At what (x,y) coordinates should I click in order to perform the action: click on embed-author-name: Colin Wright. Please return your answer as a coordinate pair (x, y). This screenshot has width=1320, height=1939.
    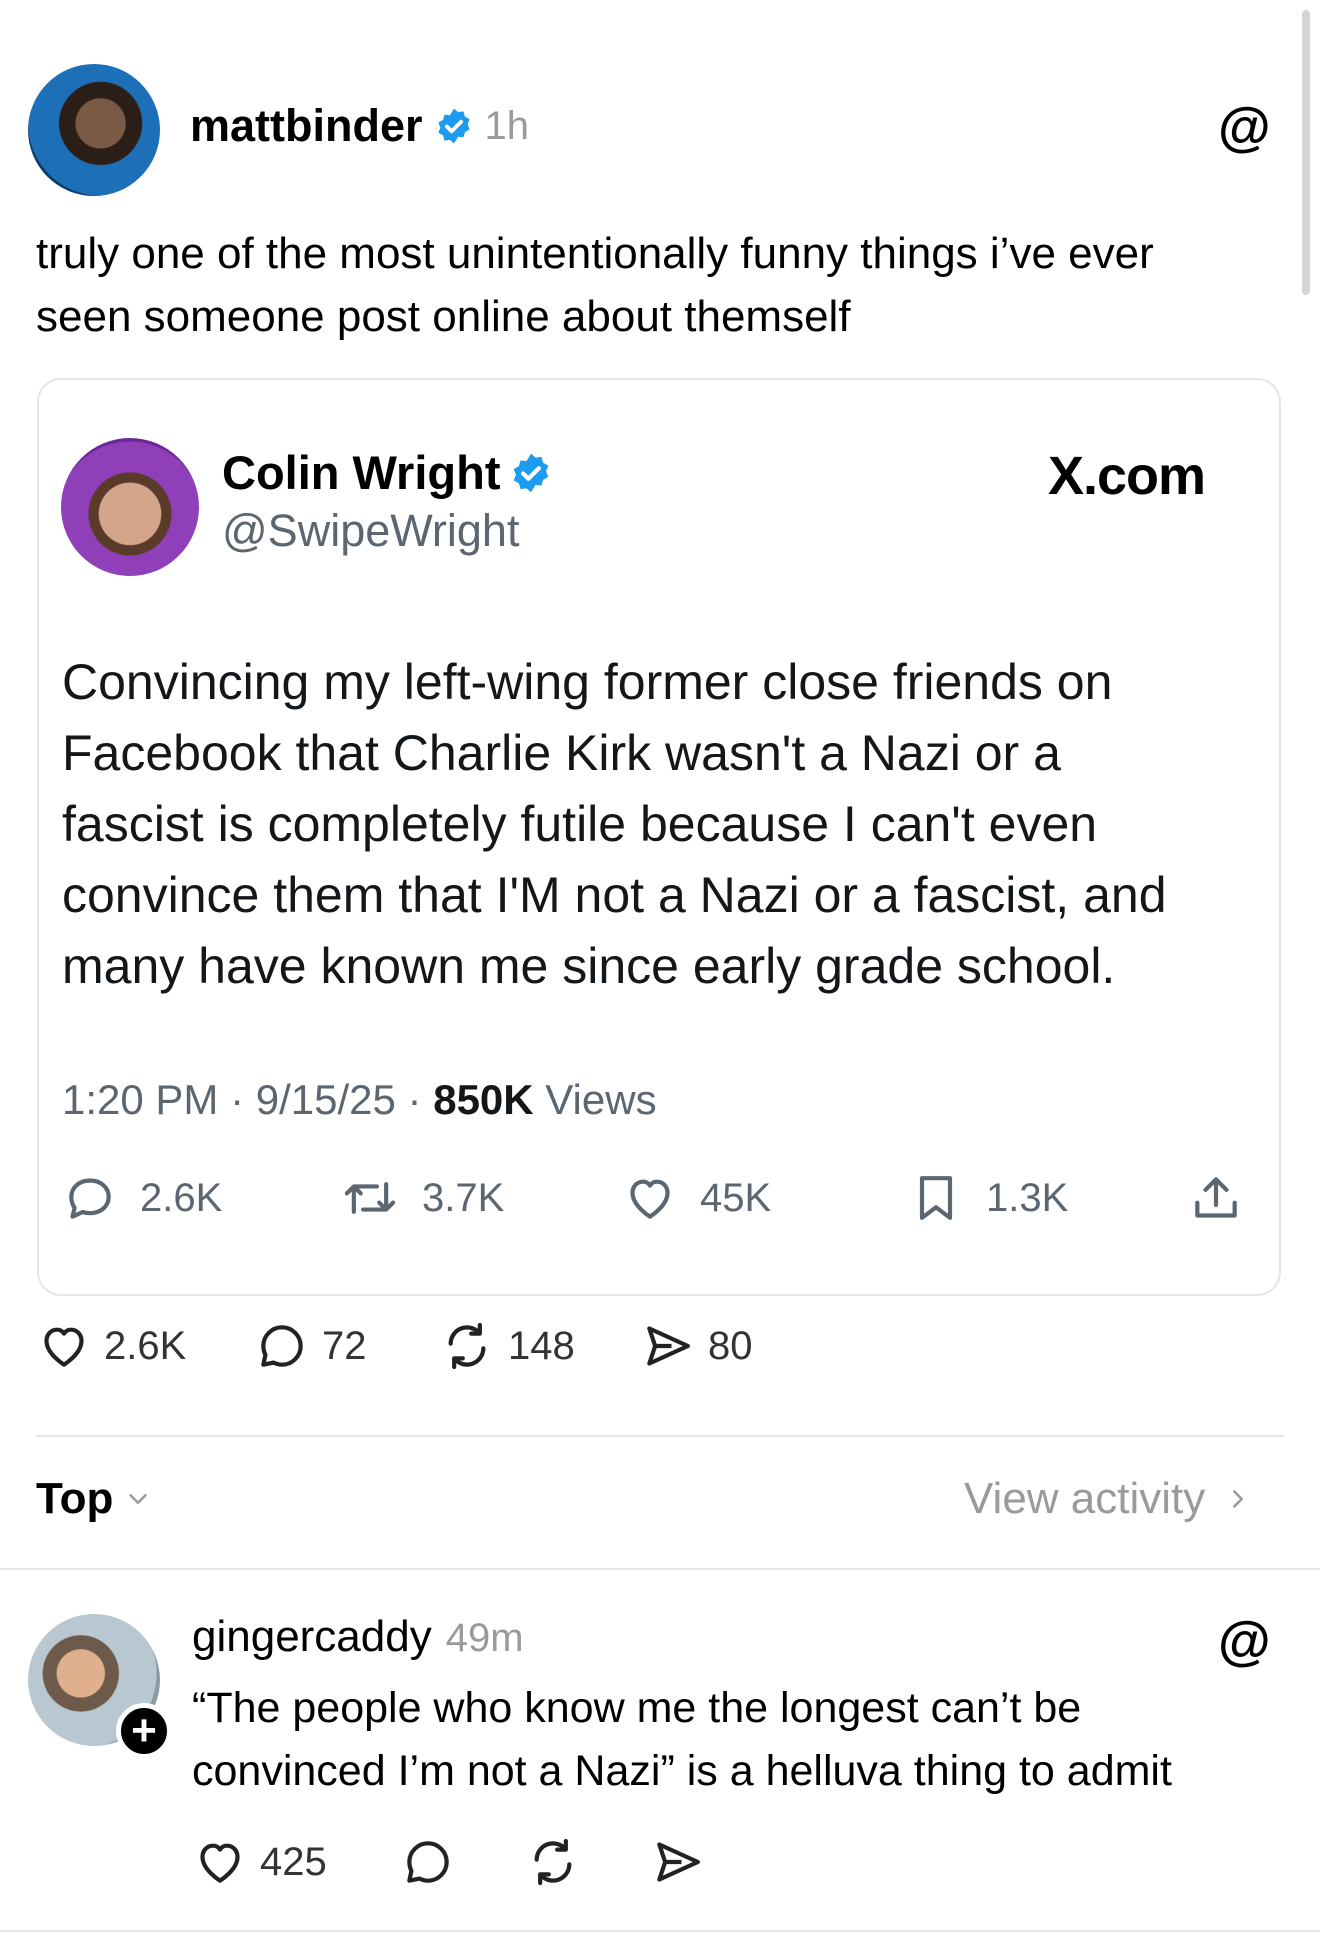
    Looking at the image, I should click on (361, 472).